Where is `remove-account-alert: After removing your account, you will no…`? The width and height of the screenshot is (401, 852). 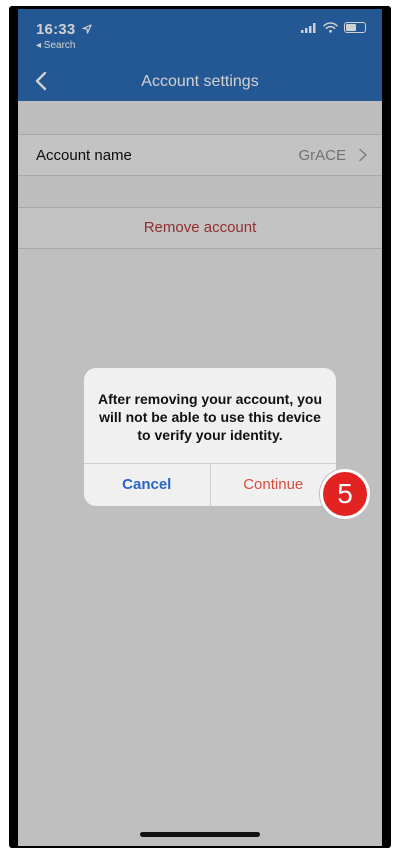 remove-account-alert: After removing your account, you will no… is located at coordinates (210, 437).